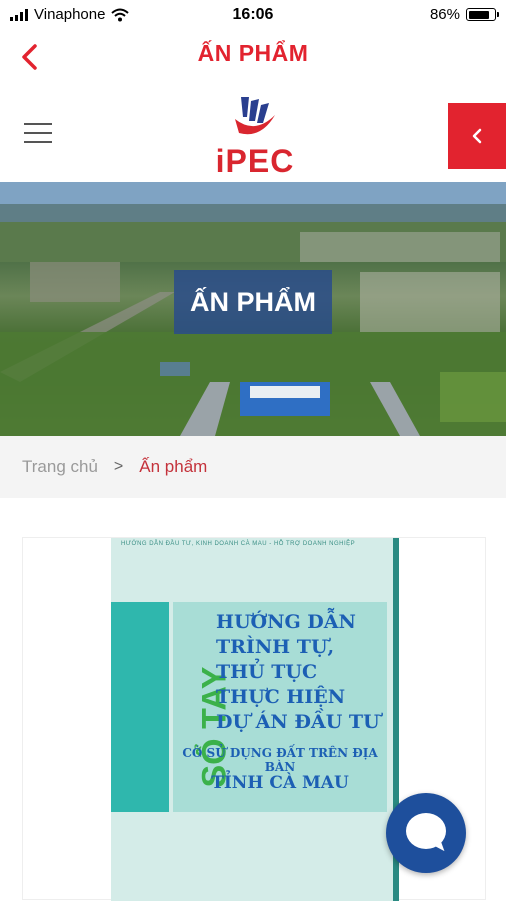 The width and height of the screenshot is (506, 901). I want to click on breadcrumb: Trang chủ > Ấn phẩm, so click(253, 467).